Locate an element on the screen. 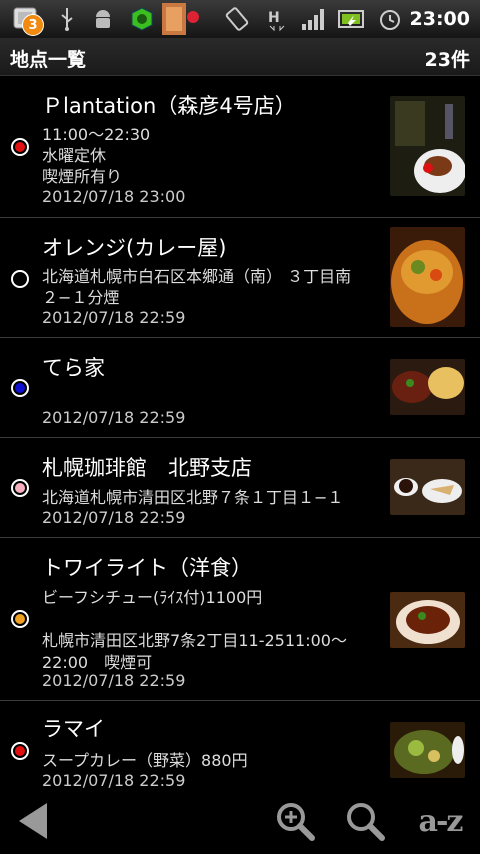  usb-icon is located at coordinates (67, 19).